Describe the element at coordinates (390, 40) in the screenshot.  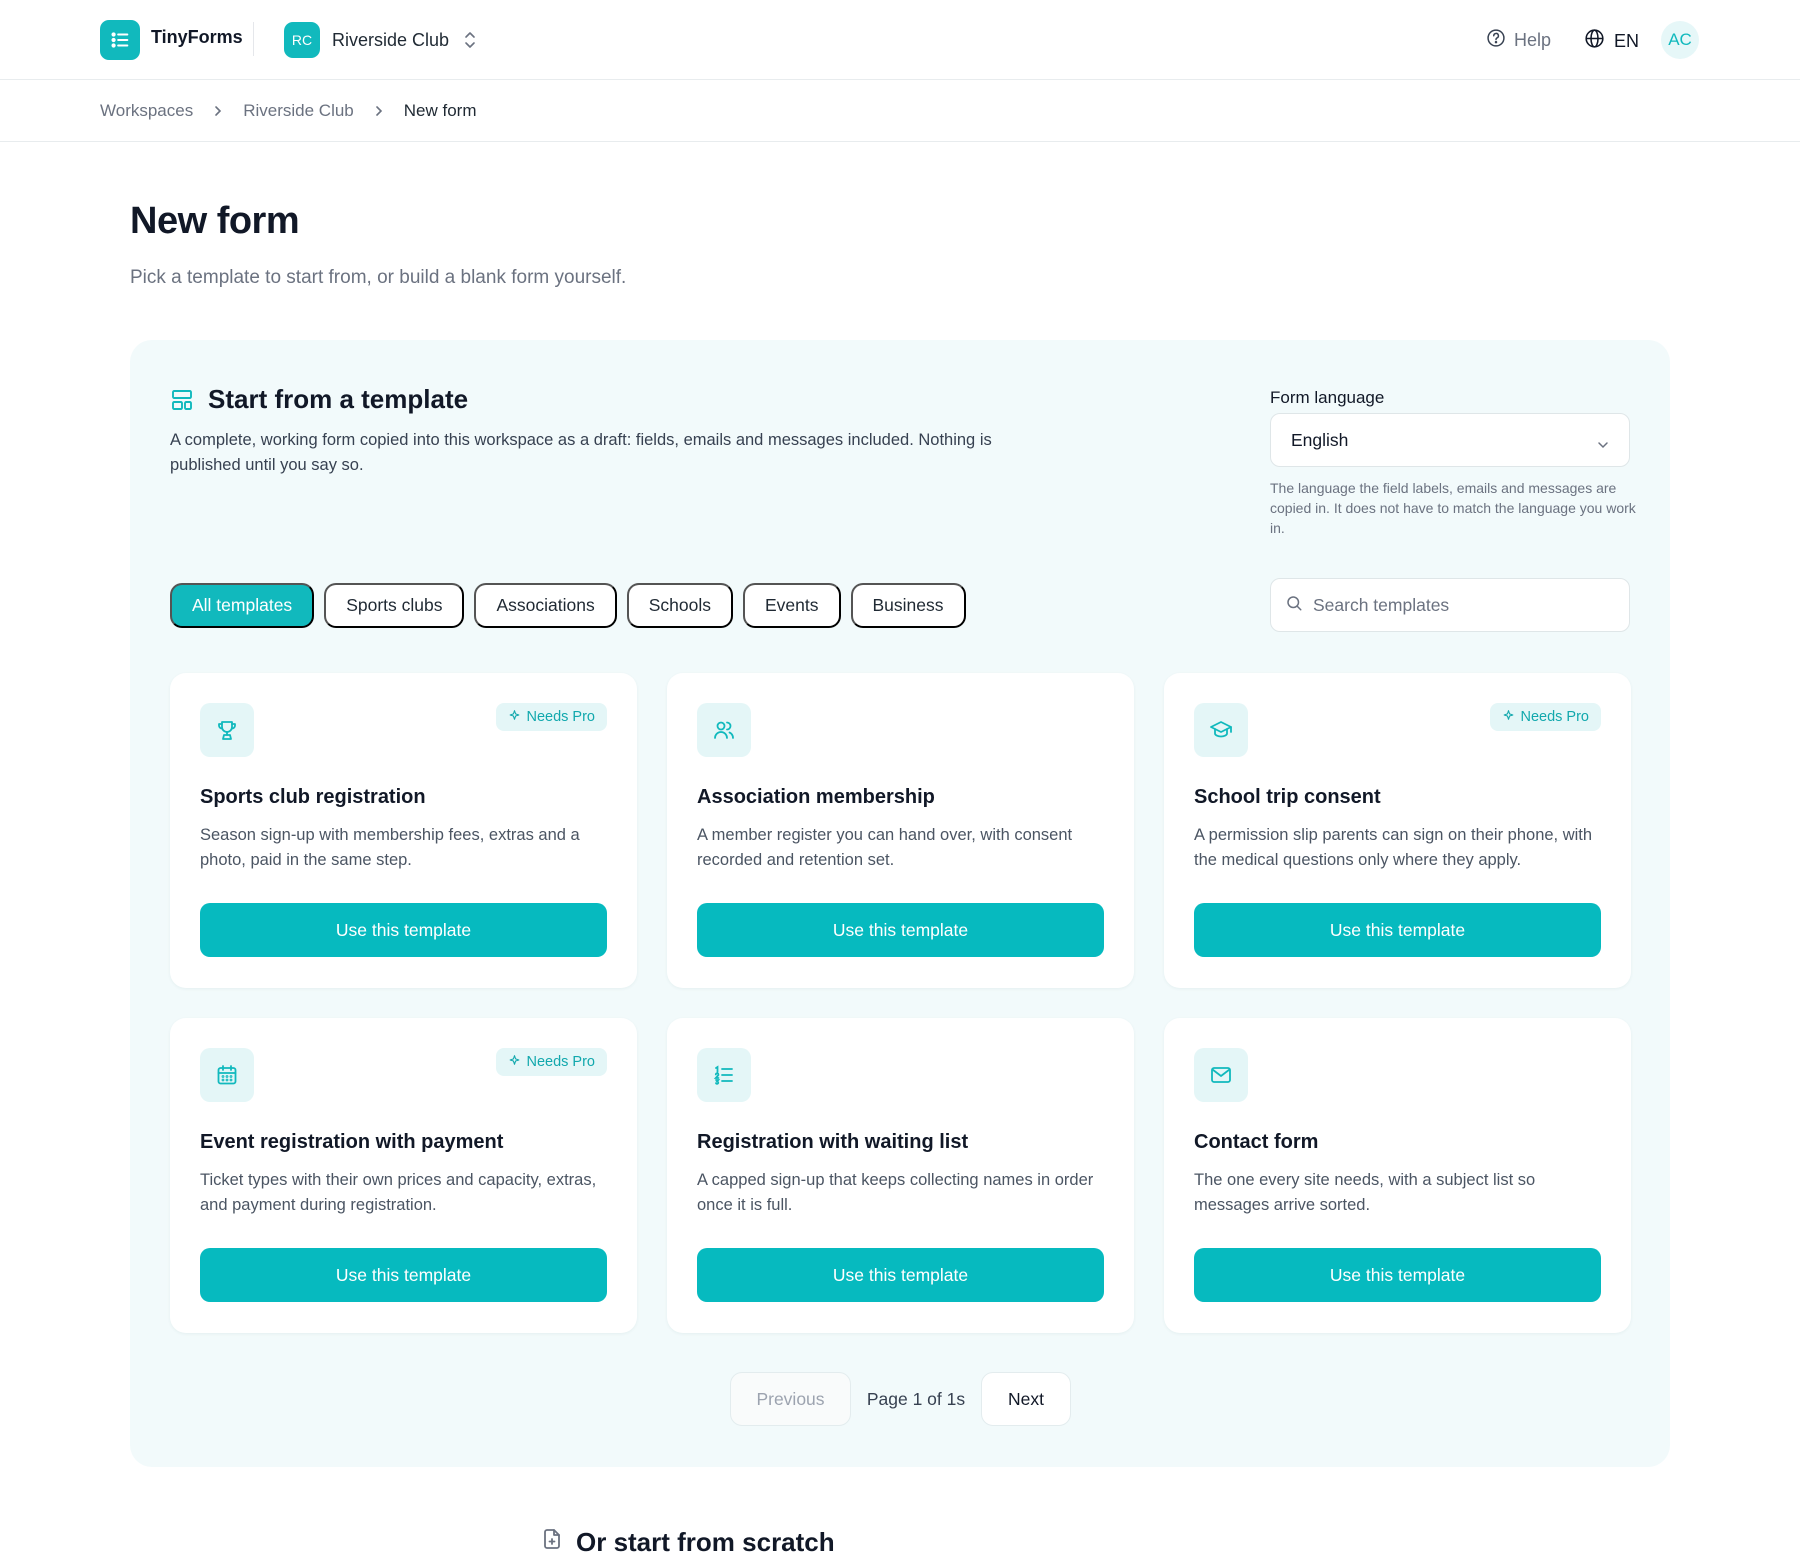
I see `workspace-name: Riverside Club` at that location.